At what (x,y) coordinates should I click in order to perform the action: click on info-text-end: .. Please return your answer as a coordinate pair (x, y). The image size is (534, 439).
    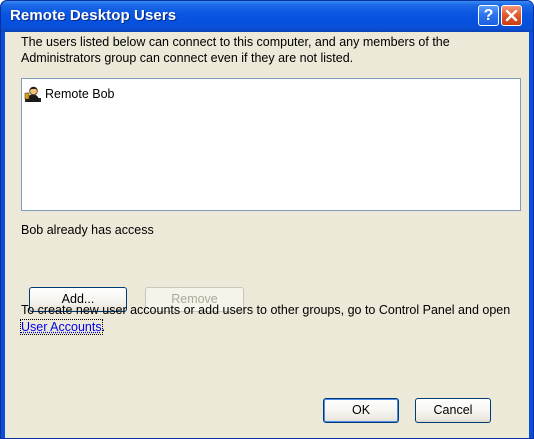
    Looking at the image, I should click on (103, 327).